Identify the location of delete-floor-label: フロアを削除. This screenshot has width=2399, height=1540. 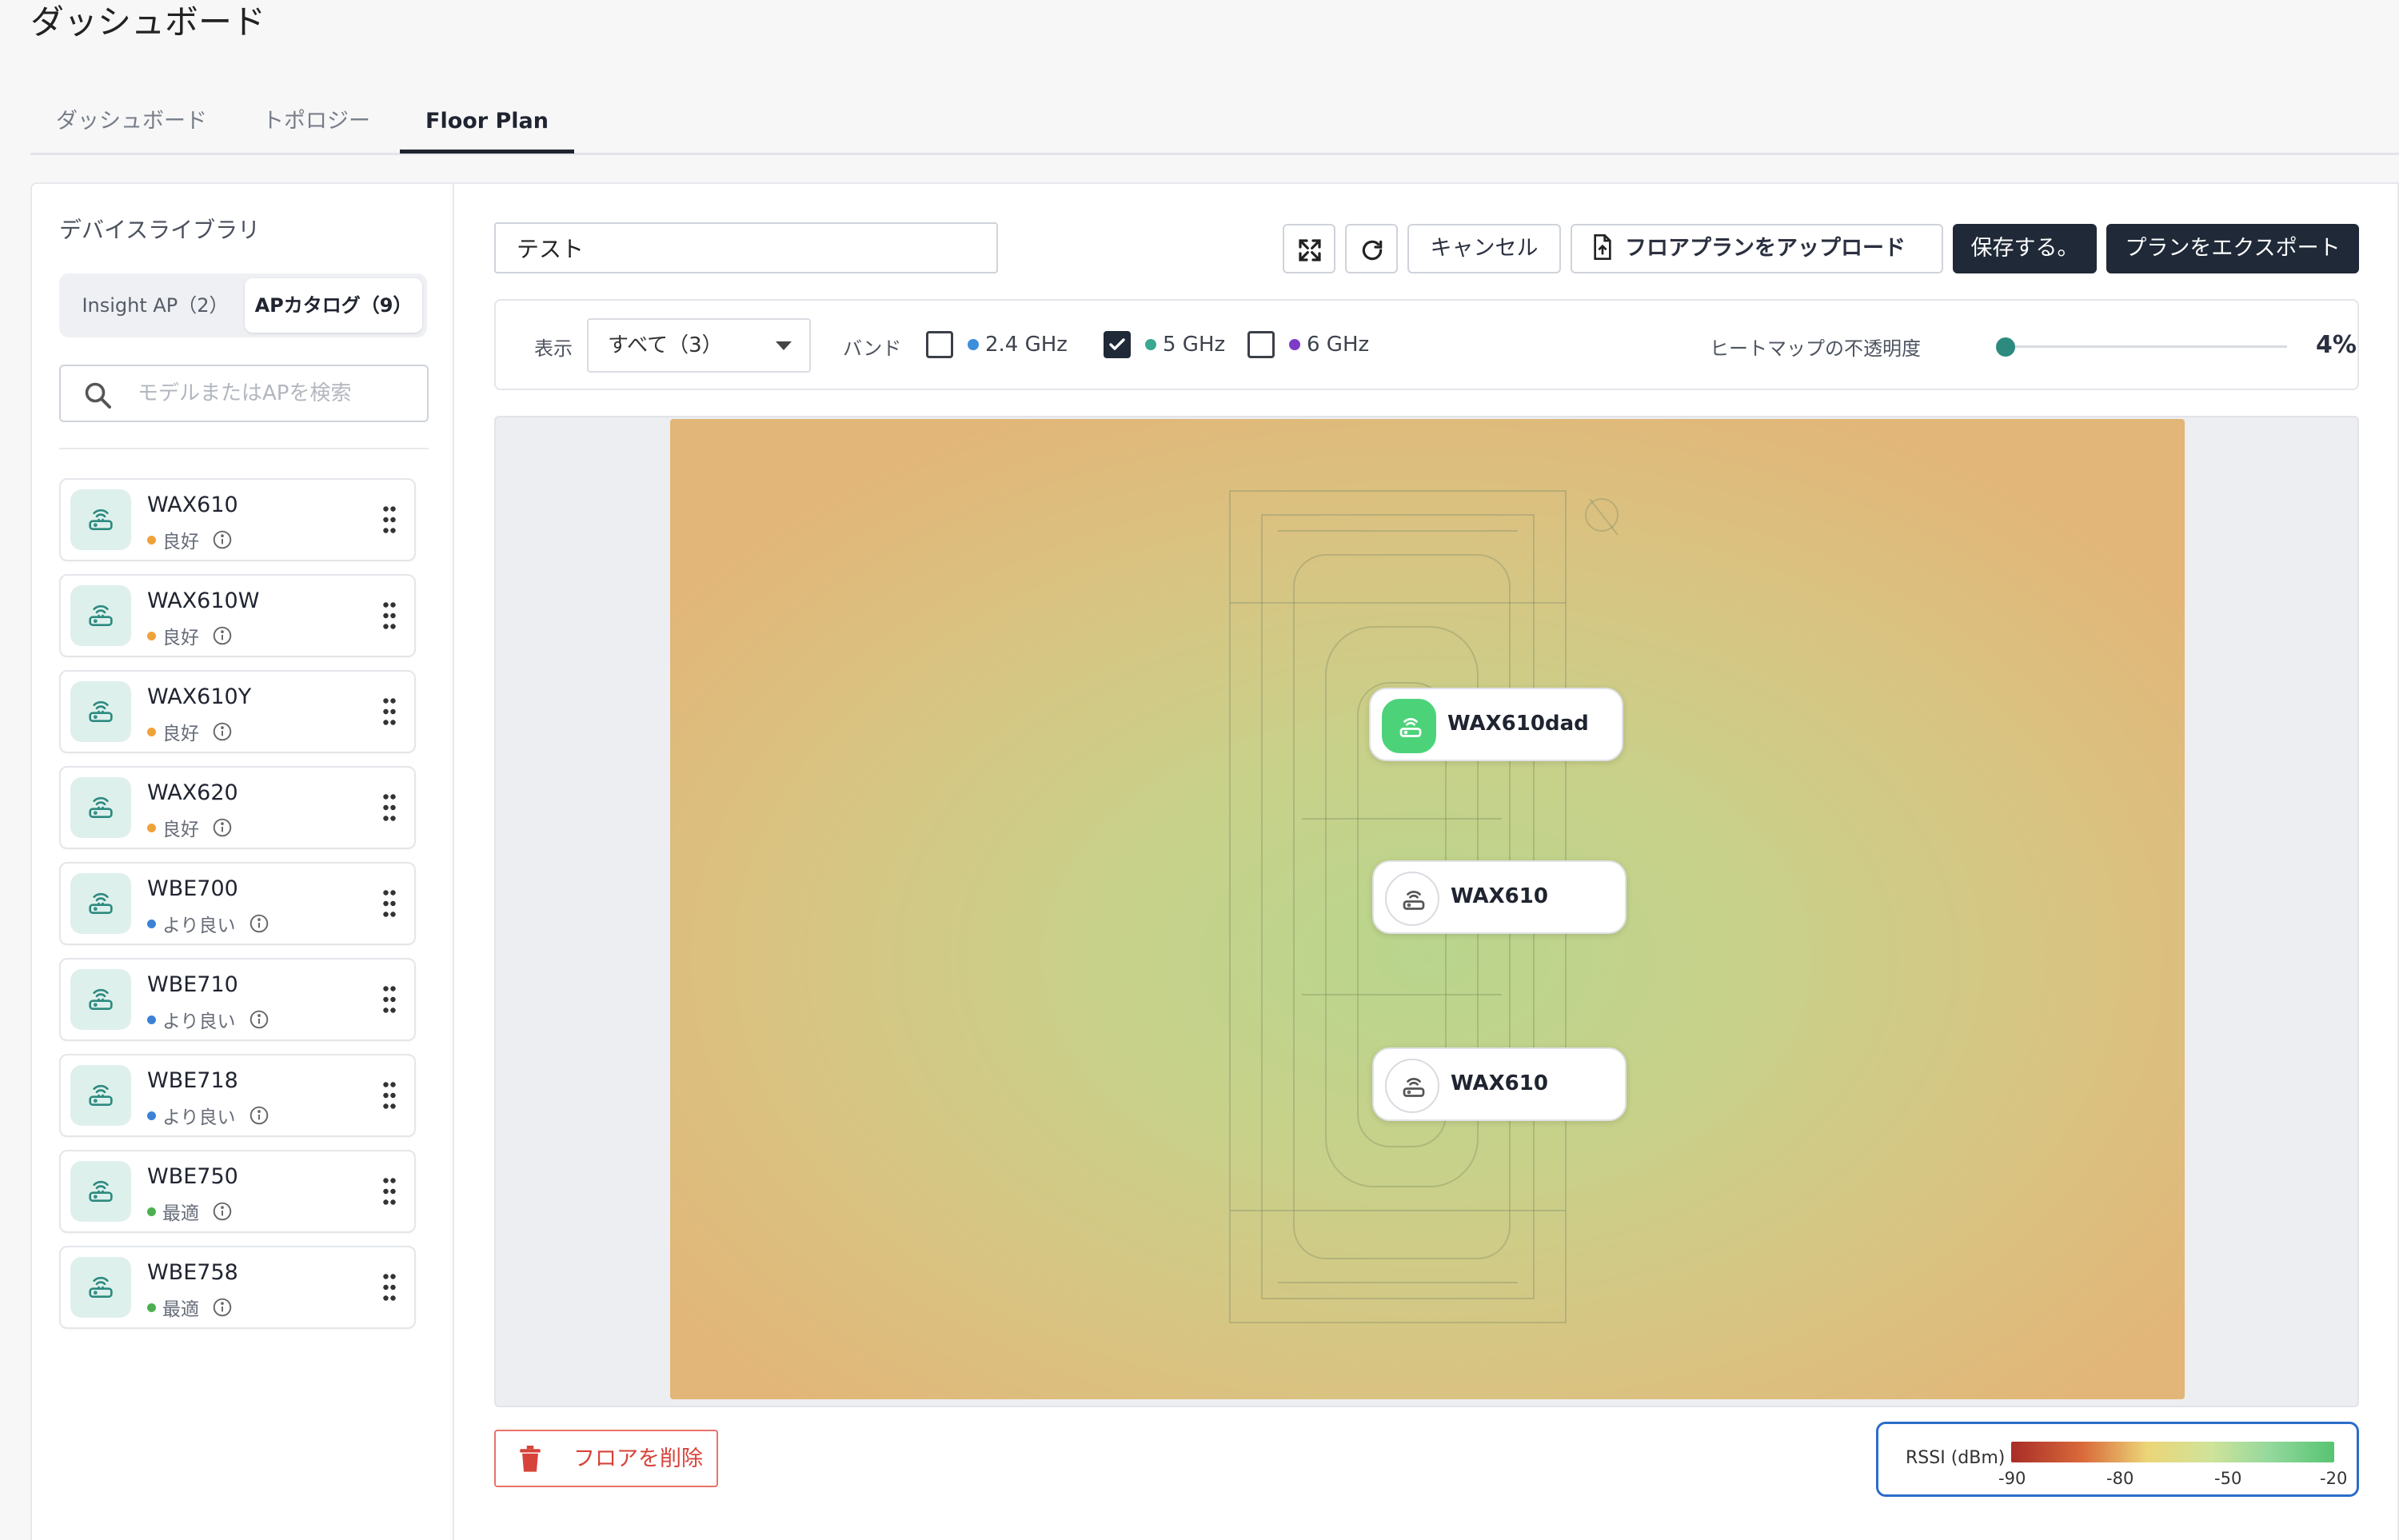
(638, 1458).